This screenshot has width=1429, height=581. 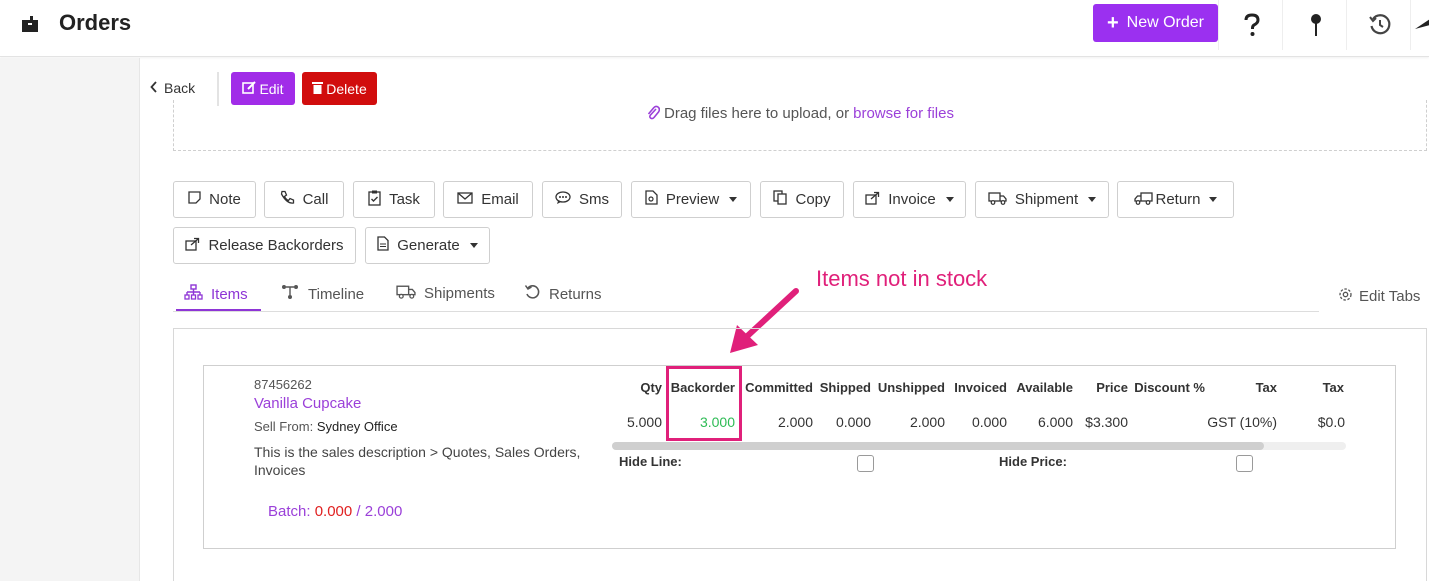 What do you see at coordinates (180, 88) in the screenshot?
I see `back-label: Back` at bounding box center [180, 88].